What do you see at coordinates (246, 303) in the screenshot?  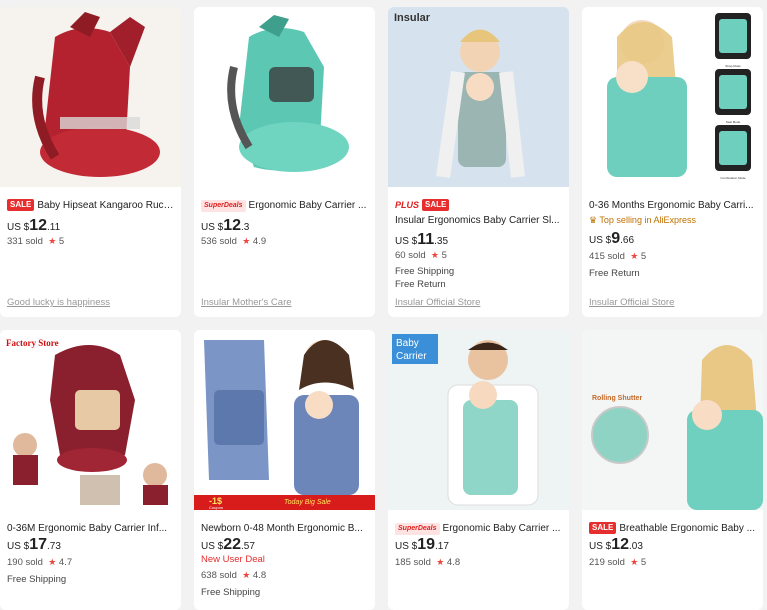 I see `store-link: Insular Mother's Care` at bounding box center [246, 303].